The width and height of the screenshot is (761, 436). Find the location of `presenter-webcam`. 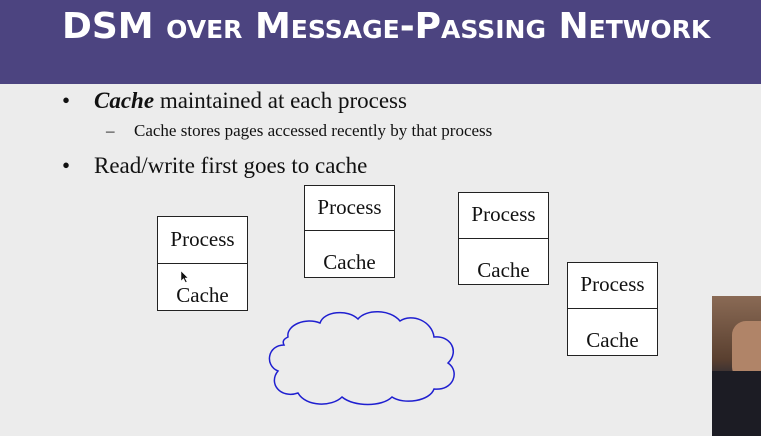

presenter-webcam is located at coordinates (736, 366).